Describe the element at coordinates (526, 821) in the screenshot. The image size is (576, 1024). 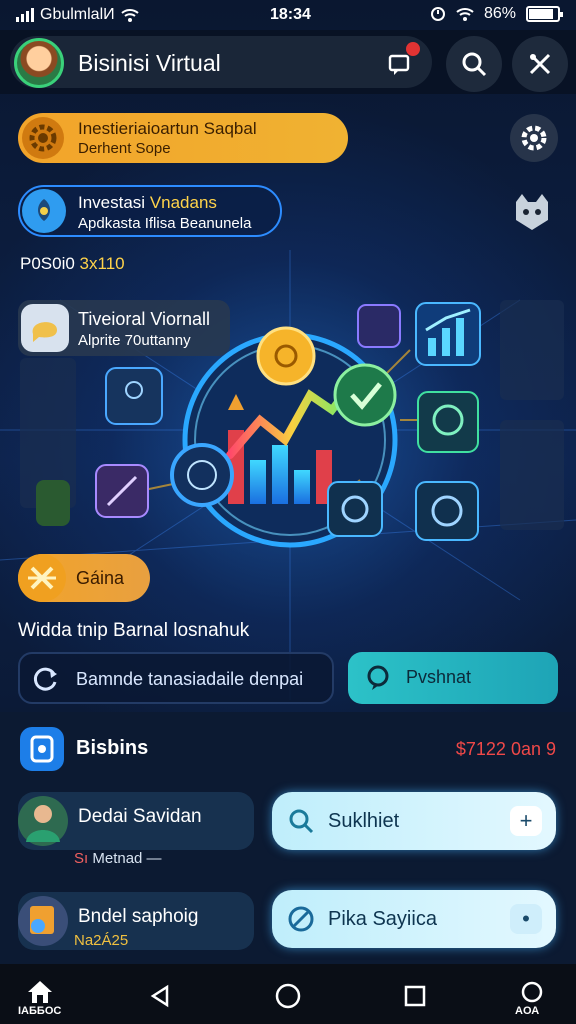
I see `add-button: +` at that location.